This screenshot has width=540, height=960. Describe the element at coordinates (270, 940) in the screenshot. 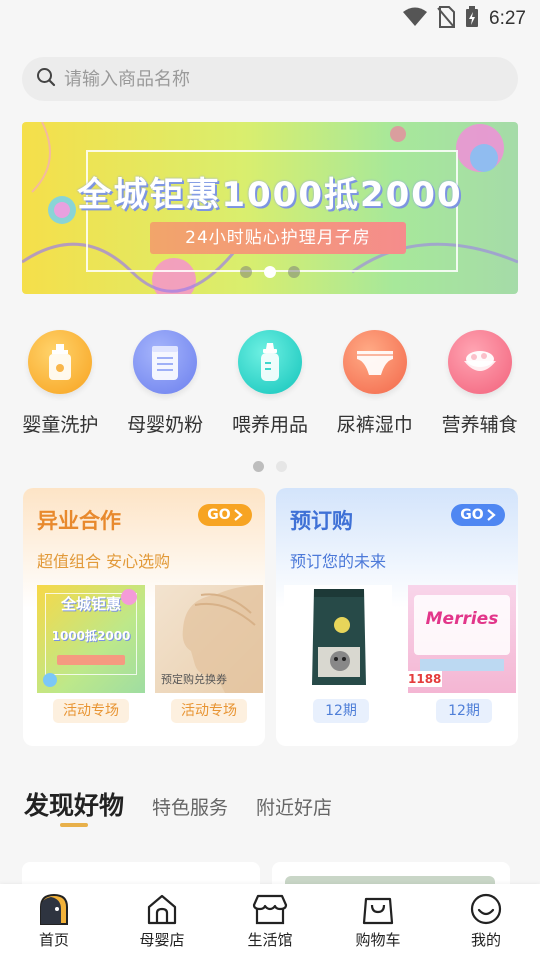

I see `nav-label: 生活馆` at that location.